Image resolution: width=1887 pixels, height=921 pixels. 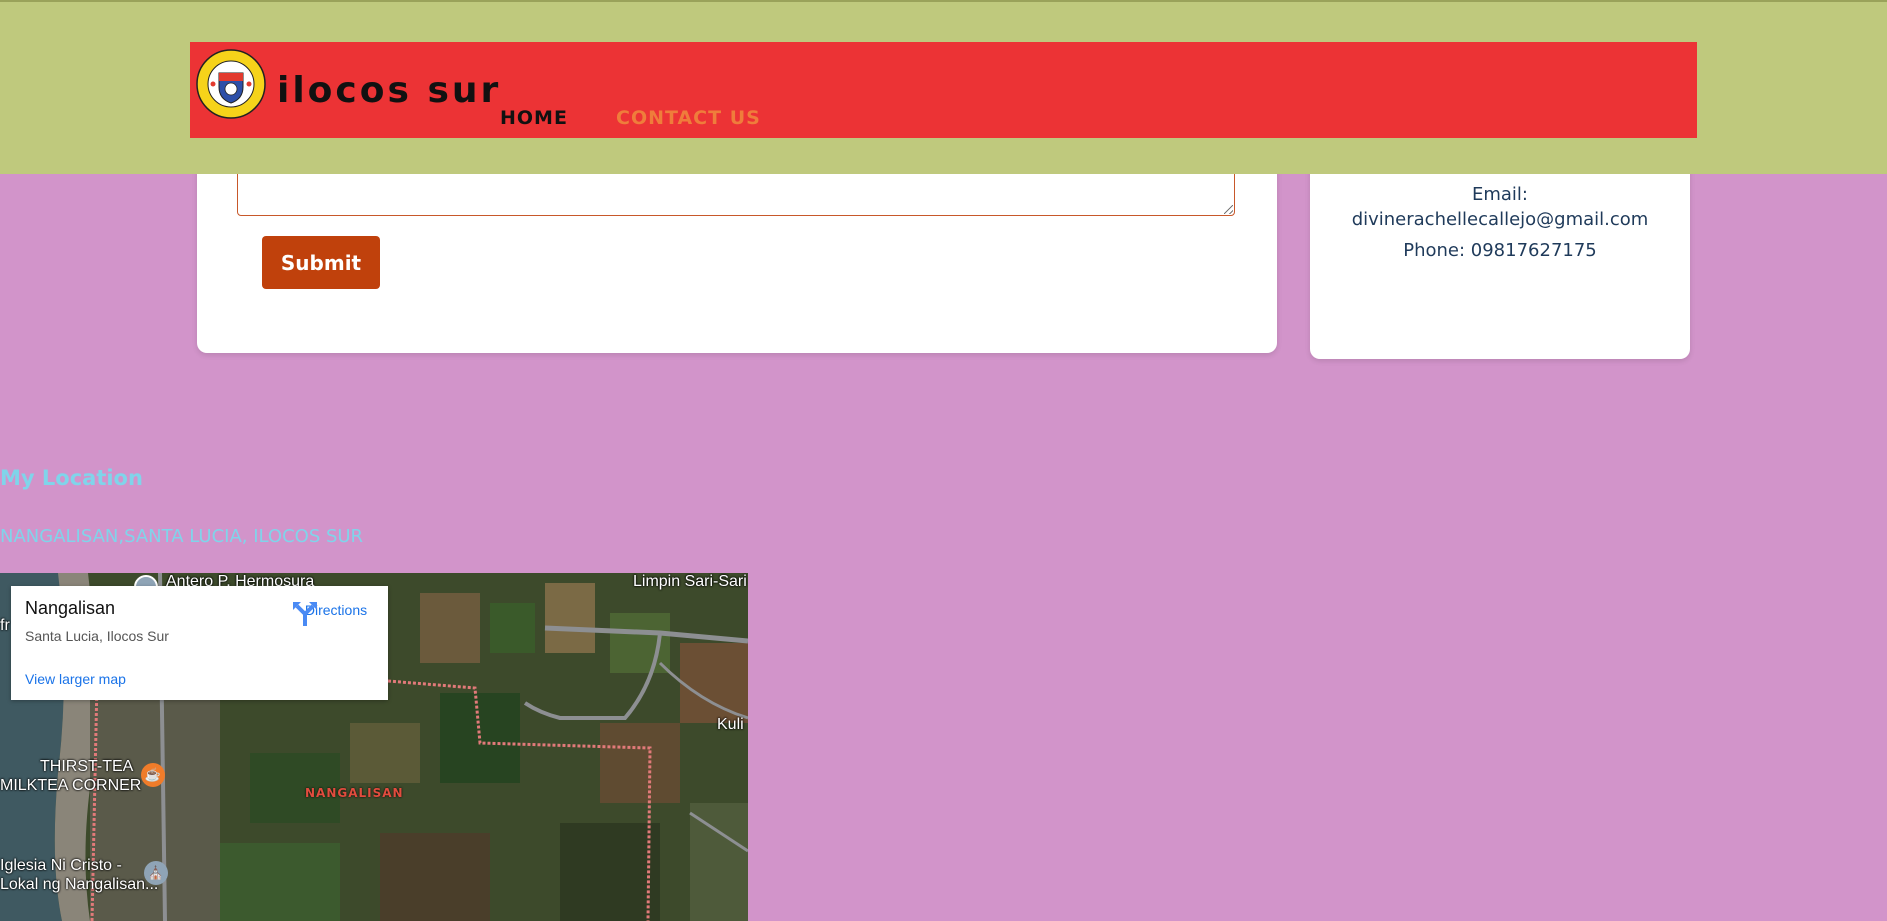 I want to click on province-seal-logo, so click(x=231, y=84).